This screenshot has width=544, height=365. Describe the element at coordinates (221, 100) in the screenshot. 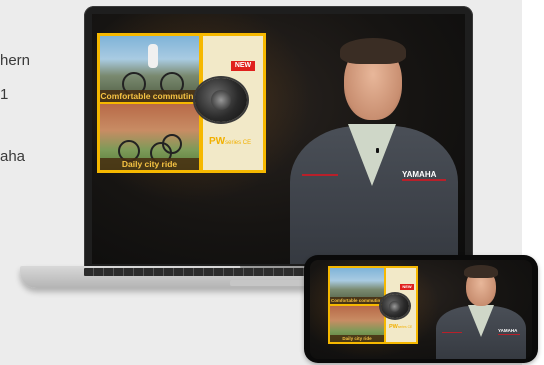

I see `motor-image` at that location.